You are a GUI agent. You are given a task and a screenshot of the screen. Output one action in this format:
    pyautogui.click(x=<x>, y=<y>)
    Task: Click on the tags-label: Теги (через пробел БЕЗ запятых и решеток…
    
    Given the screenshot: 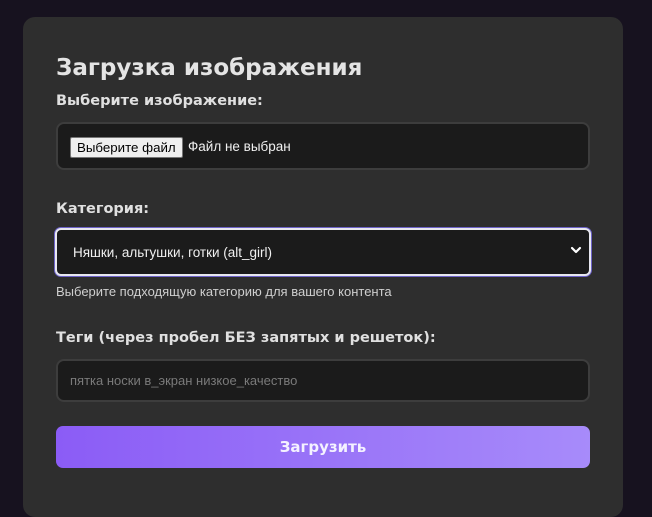 What is the action you would take?
    pyautogui.click(x=246, y=338)
    